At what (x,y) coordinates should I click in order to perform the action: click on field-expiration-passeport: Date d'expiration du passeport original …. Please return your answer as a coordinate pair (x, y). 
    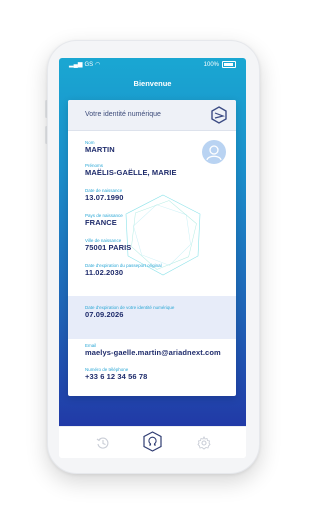
    Looking at the image, I should click on (123, 270).